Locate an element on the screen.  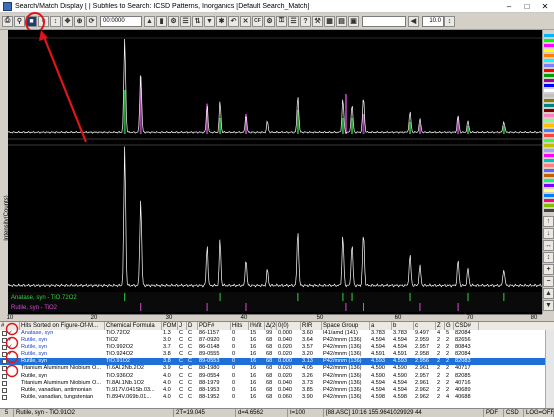
minimize-button: – is located at coordinates (509, 6).